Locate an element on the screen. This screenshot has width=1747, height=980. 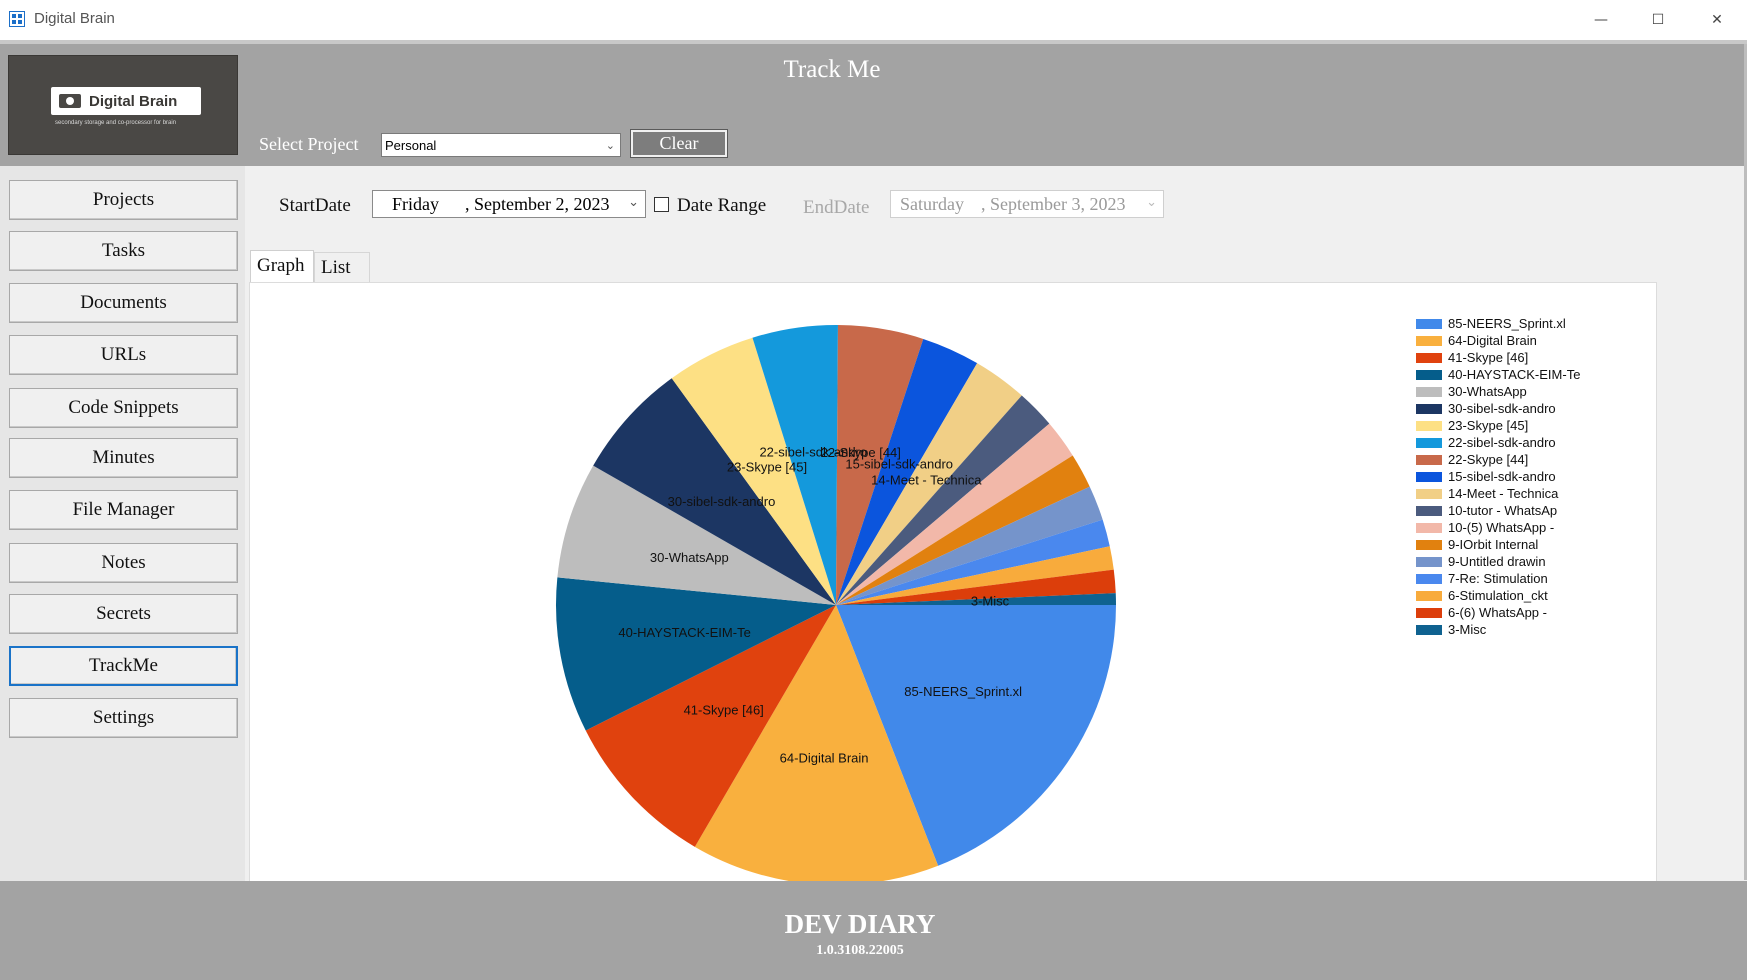
end-date-picker: Saturday , September 3, 2023 ⌄ is located at coordinates (1027, 204).